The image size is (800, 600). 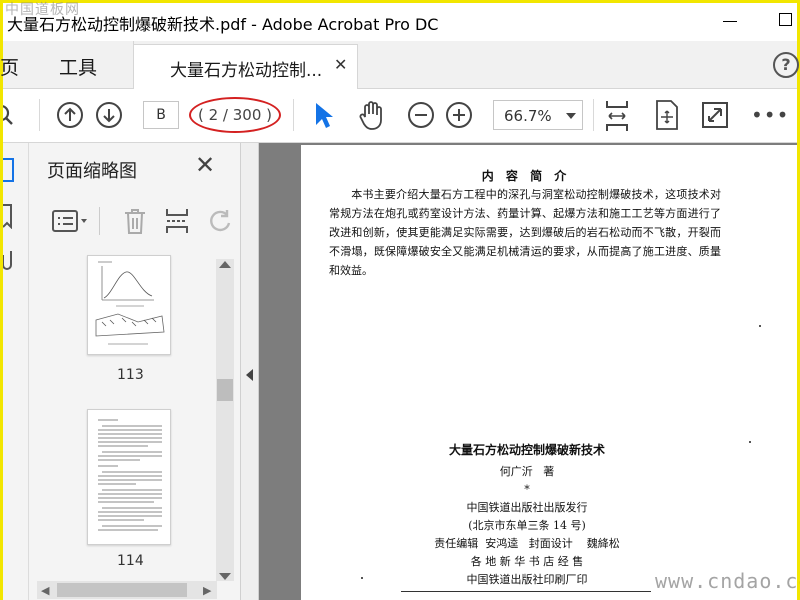 What do you see at coordinates (324, 116) in the screenshot?
I see `select-arrow-icon` at bounding box center [324, 116].